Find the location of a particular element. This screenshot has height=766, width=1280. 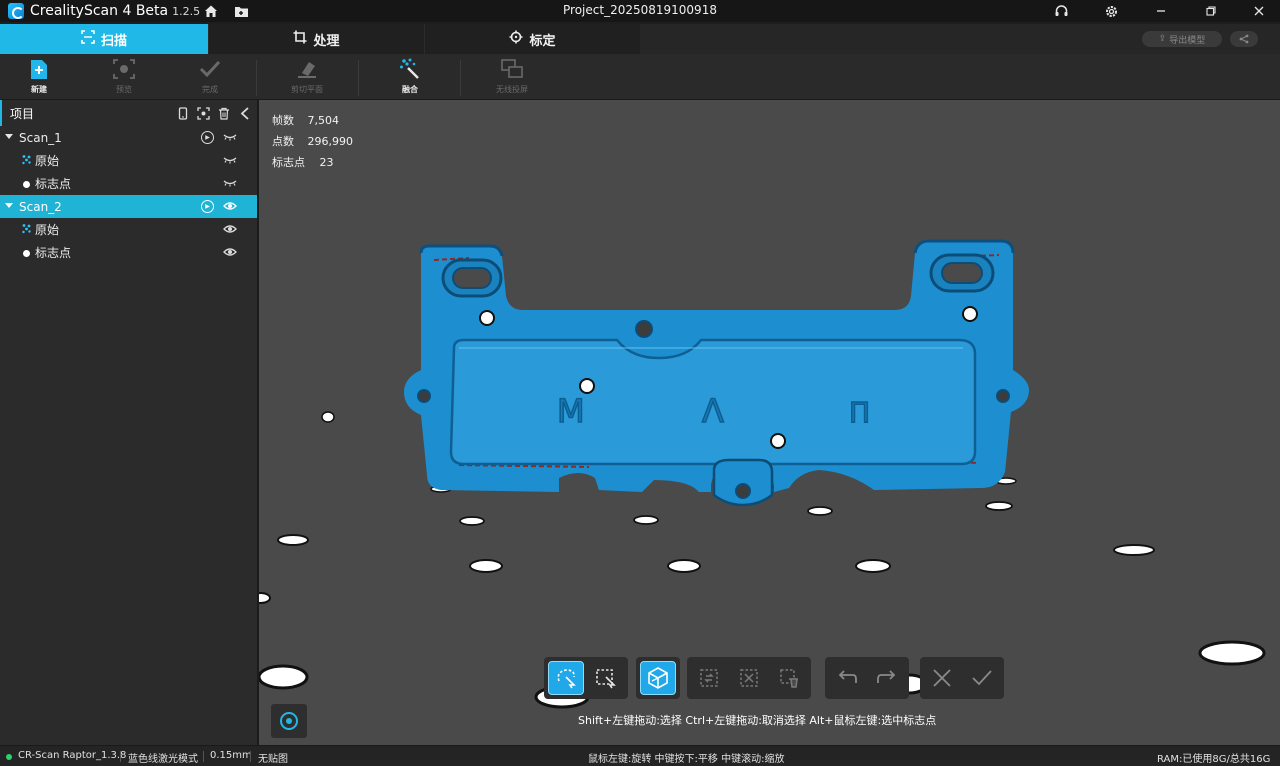

close-icon is located at coordinates (1259, 11).